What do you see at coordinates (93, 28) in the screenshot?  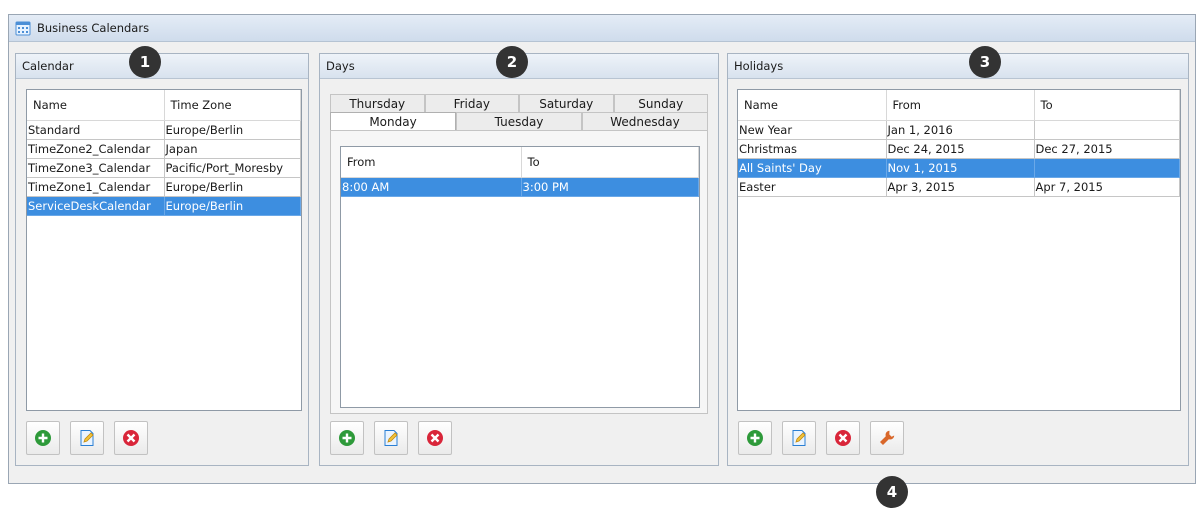 I see `window-title: Business Calendars` at bounding box center [93, 28].